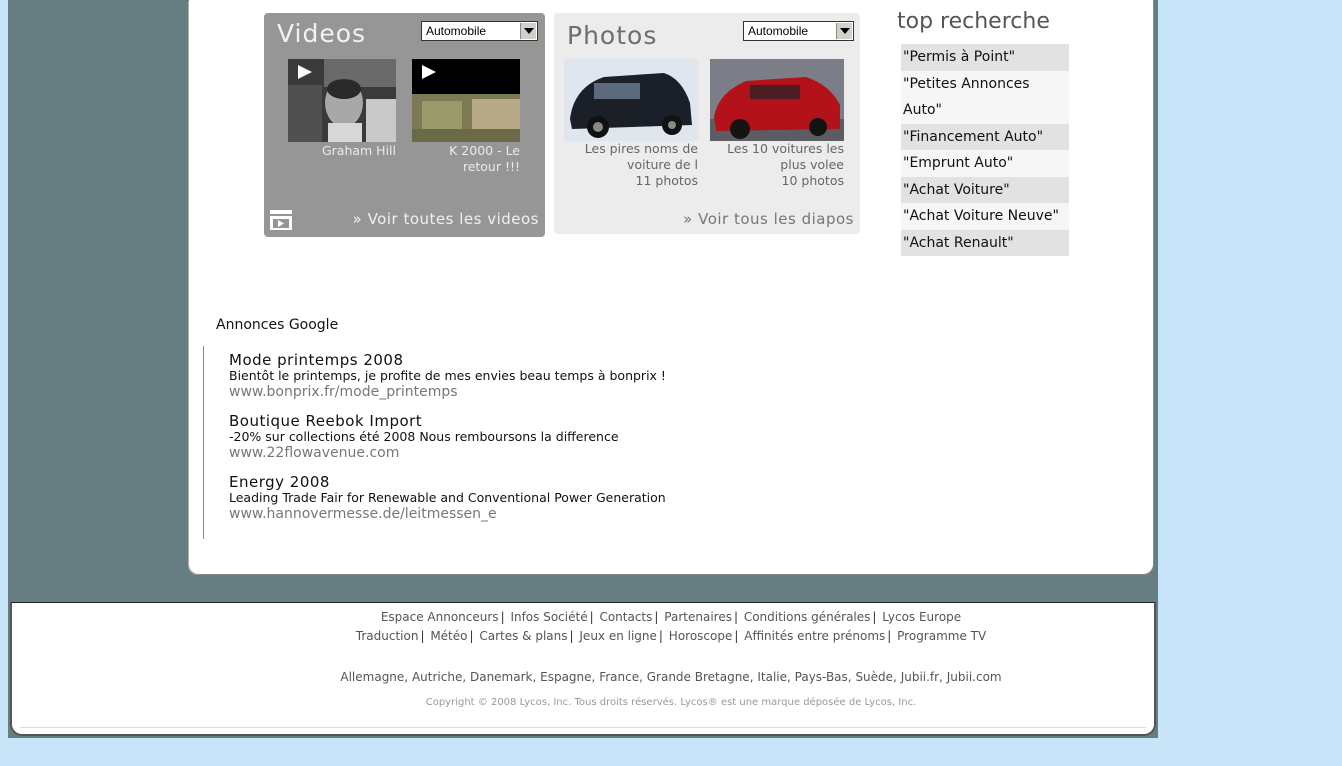 Image resolution: width=1342 pixels, height=766 pixels. I want to click on top-recherche-item: "Petites Annonces Auto", so click(985, 97).